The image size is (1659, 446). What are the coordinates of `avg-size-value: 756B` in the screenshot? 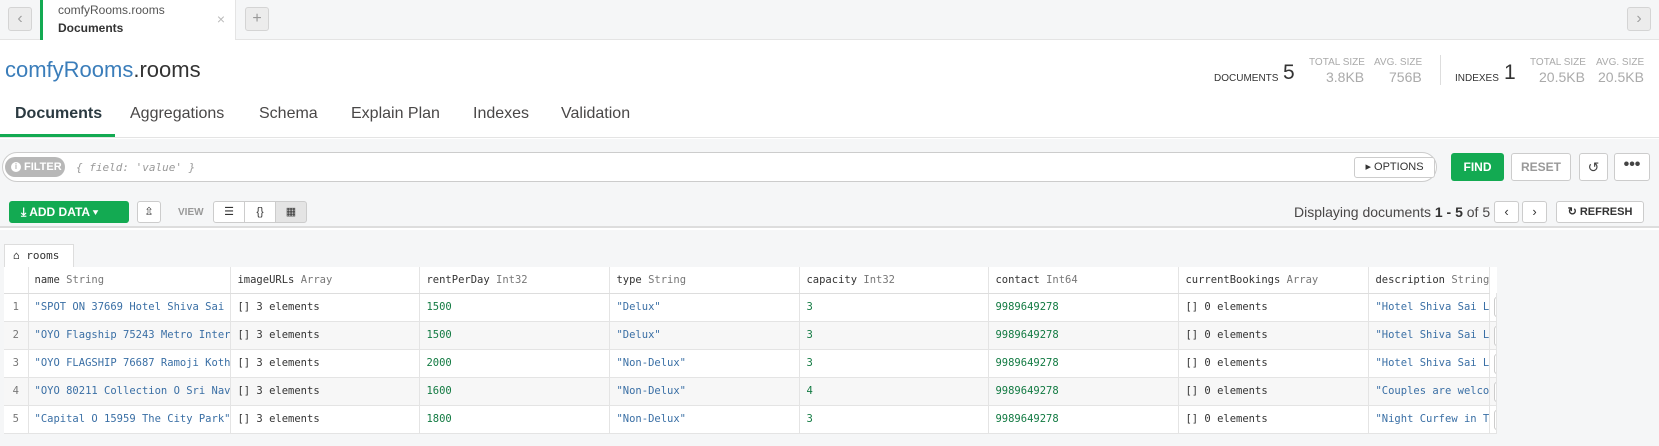 It's located at (1405, 77).